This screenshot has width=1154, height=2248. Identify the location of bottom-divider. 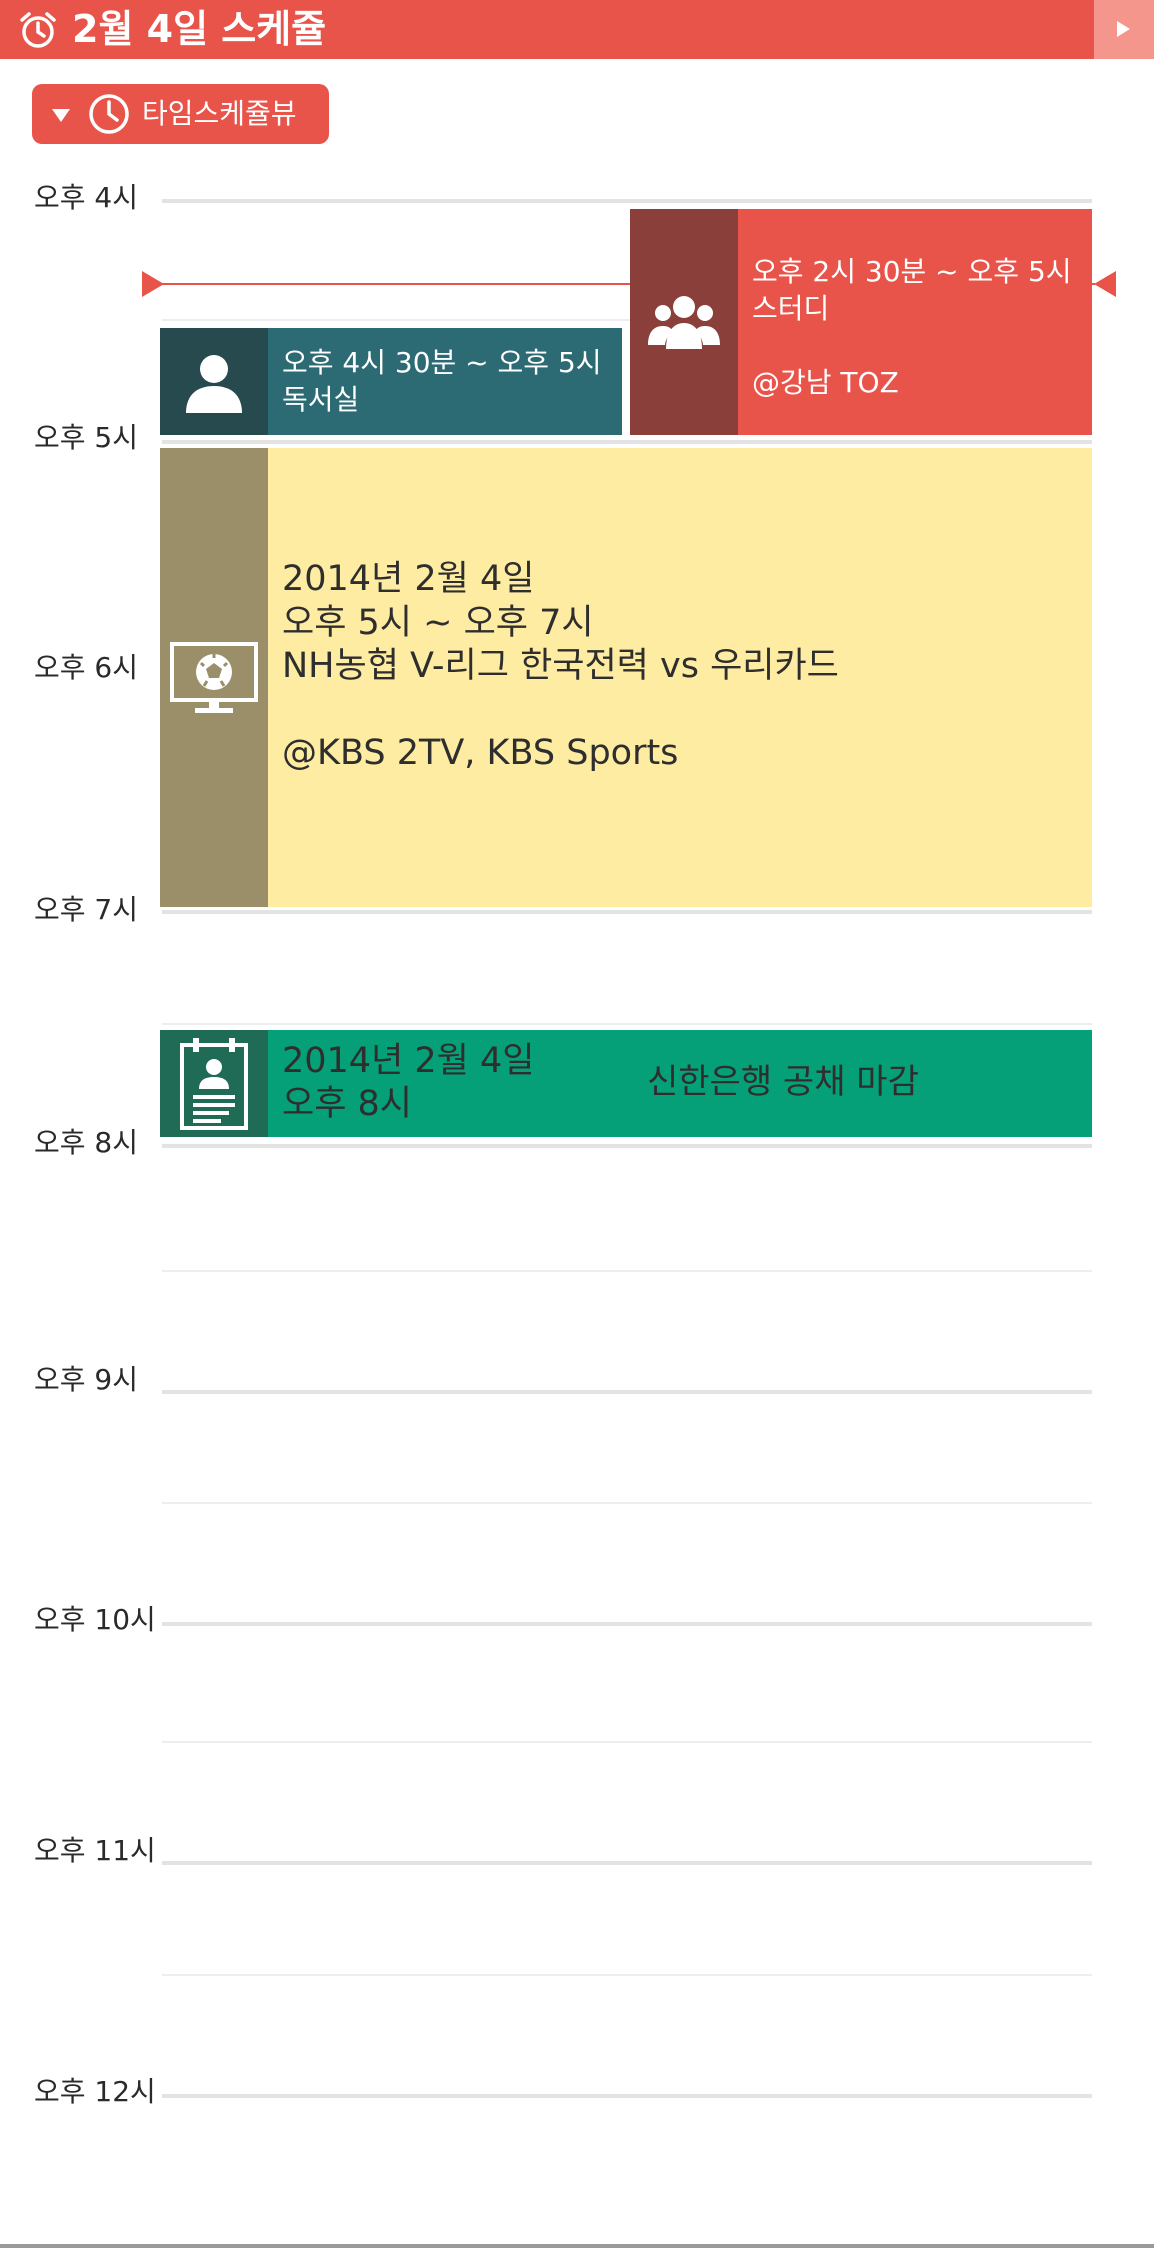
(577, 2246).